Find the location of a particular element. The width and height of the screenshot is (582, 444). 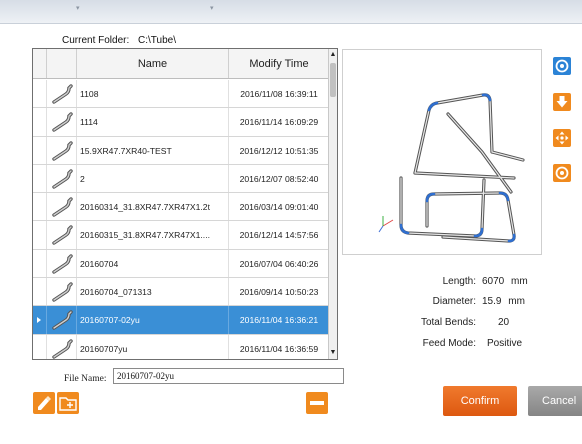

arrow-down-icon is located at coordinates (562, 102).